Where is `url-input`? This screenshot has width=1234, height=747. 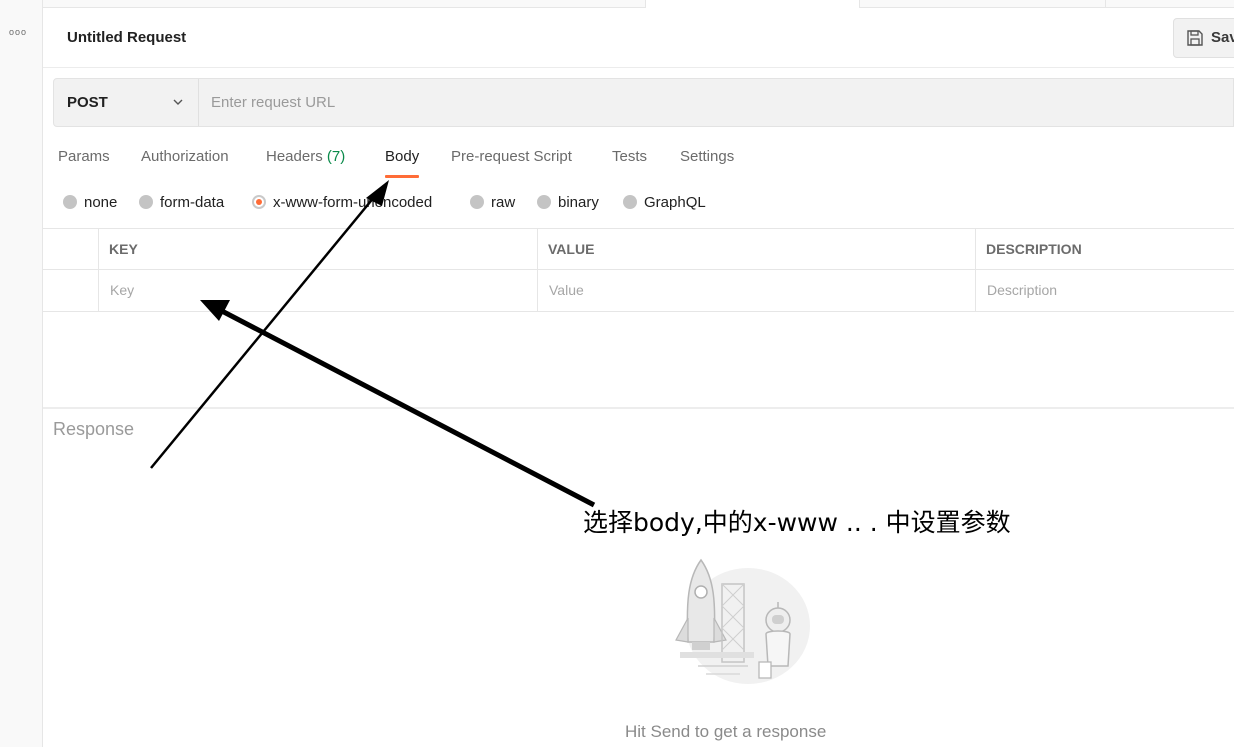 url-input is located at coordinates (714, 102).